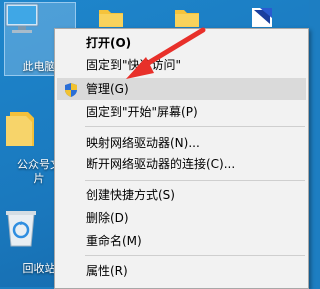  What do you see at coordinates (263, 17) in the screenshot?
I see `shortcut-icon` at bounding box center [263, 17].